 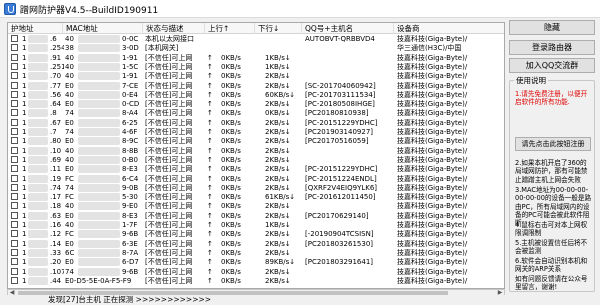 I want to click on column-header-status: 状态与描述, so click(x=174, y=28).